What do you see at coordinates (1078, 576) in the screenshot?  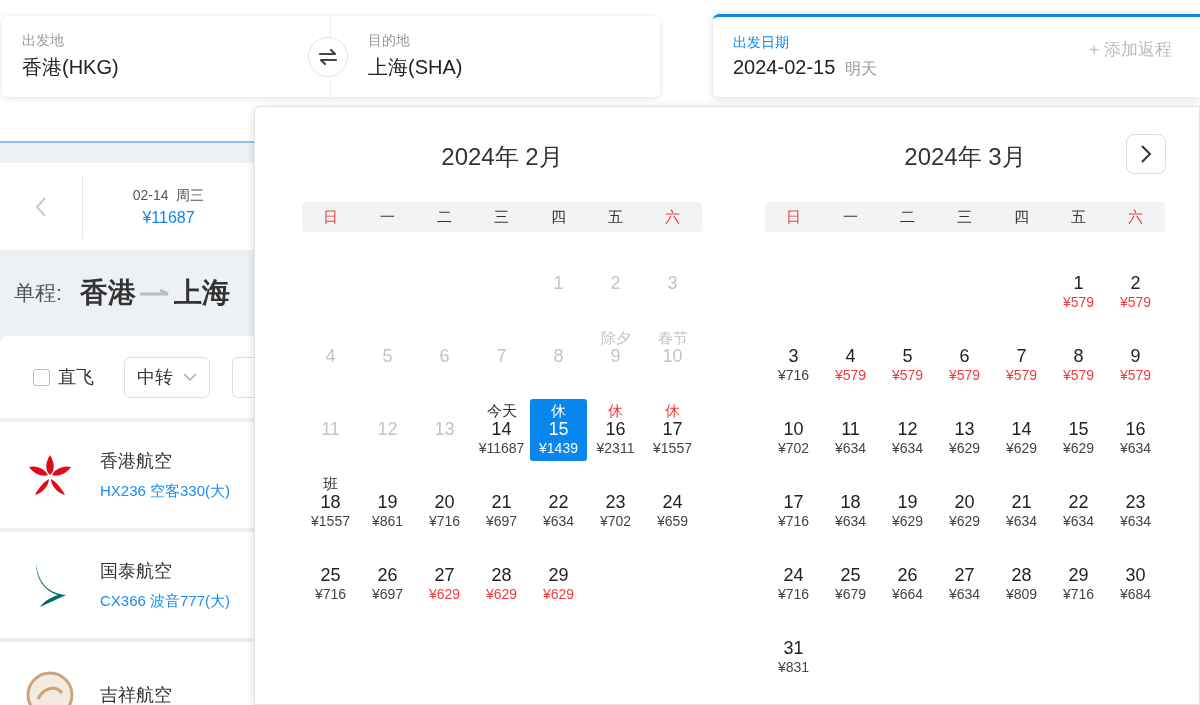 I see `calendar-day: 29 ¥716` at bounding box center [1078, 576].